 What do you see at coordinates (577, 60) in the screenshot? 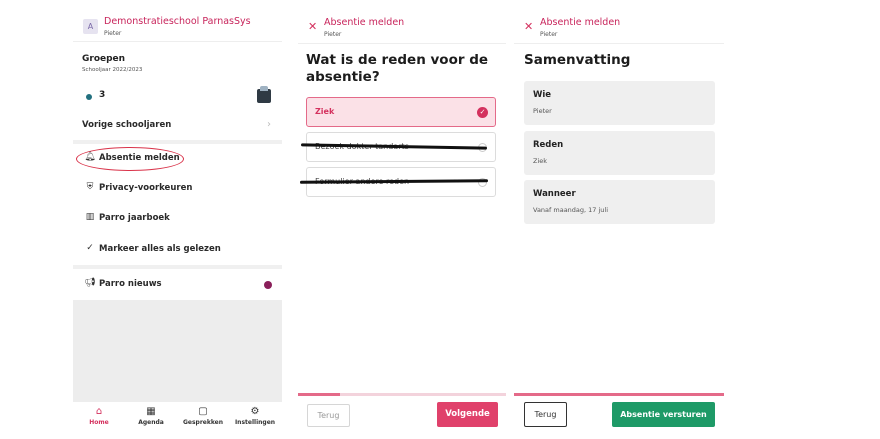
I see `summary-title: Samenvatting` at bounding box center [577, 60].